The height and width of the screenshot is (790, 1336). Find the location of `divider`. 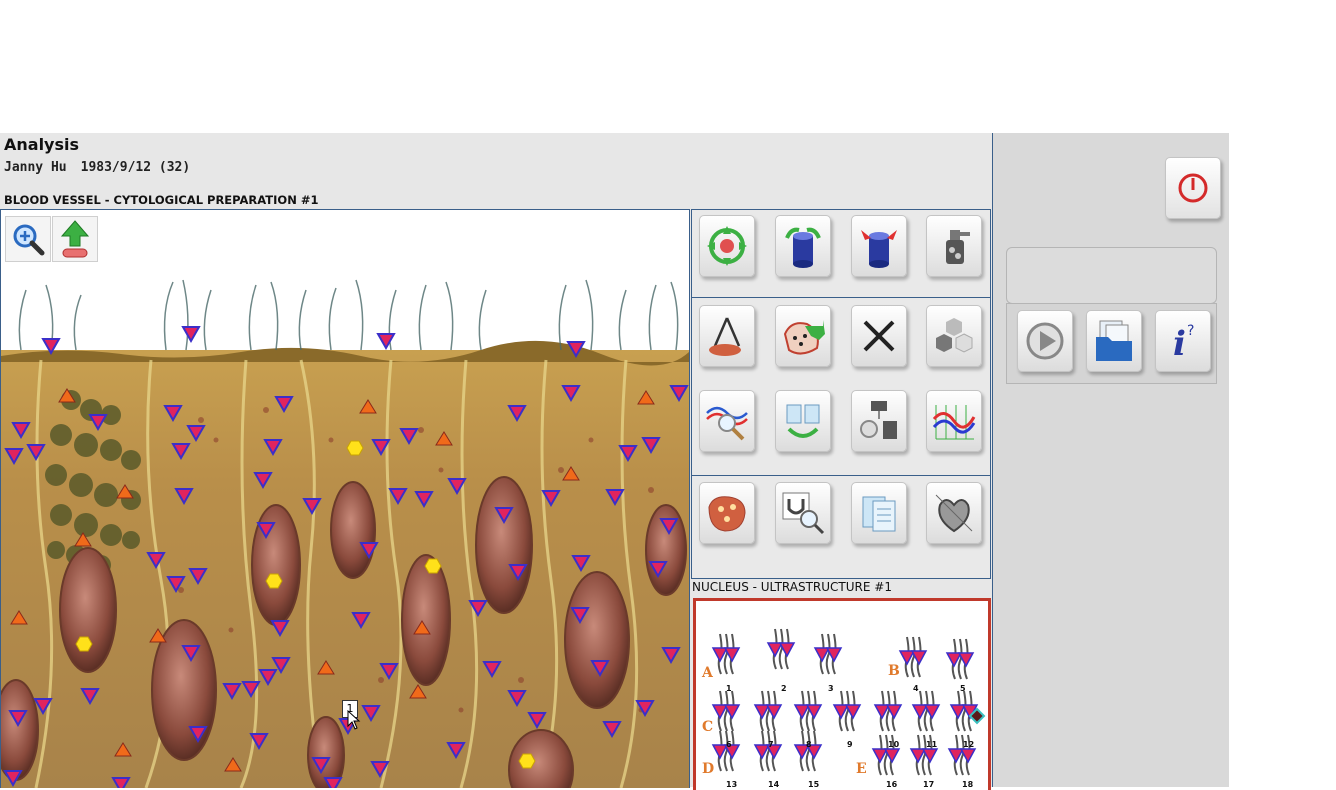

divider is located at coordinates (841, 475).